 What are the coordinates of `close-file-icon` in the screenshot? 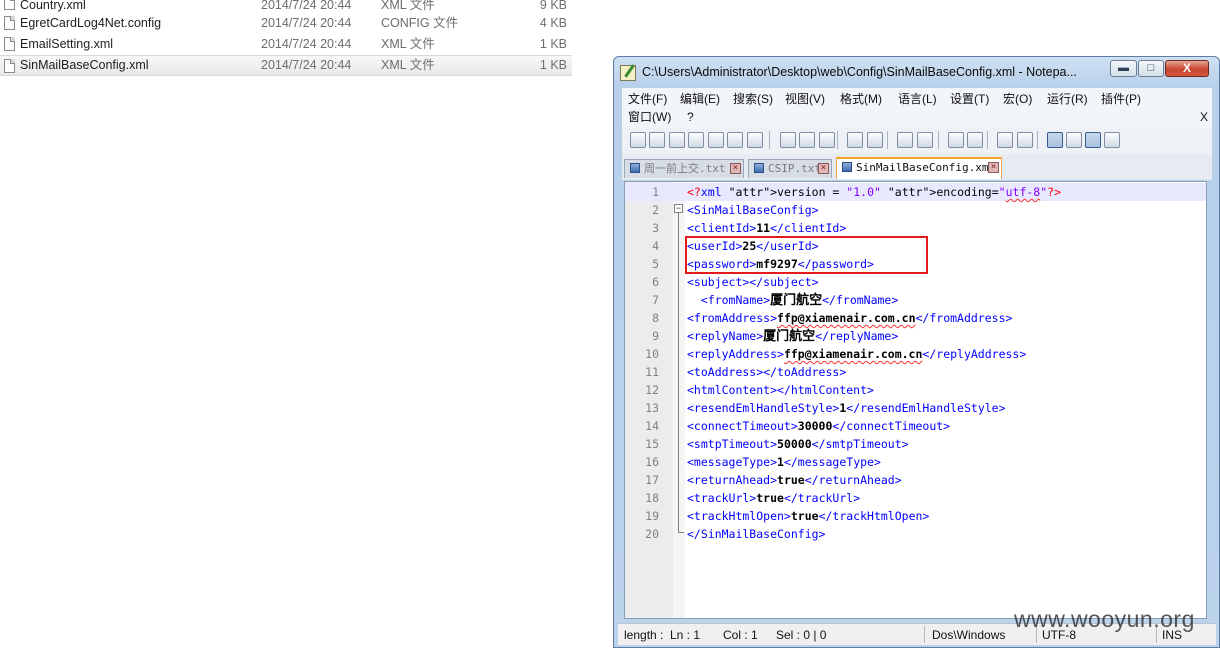 It's located at (716, 140).